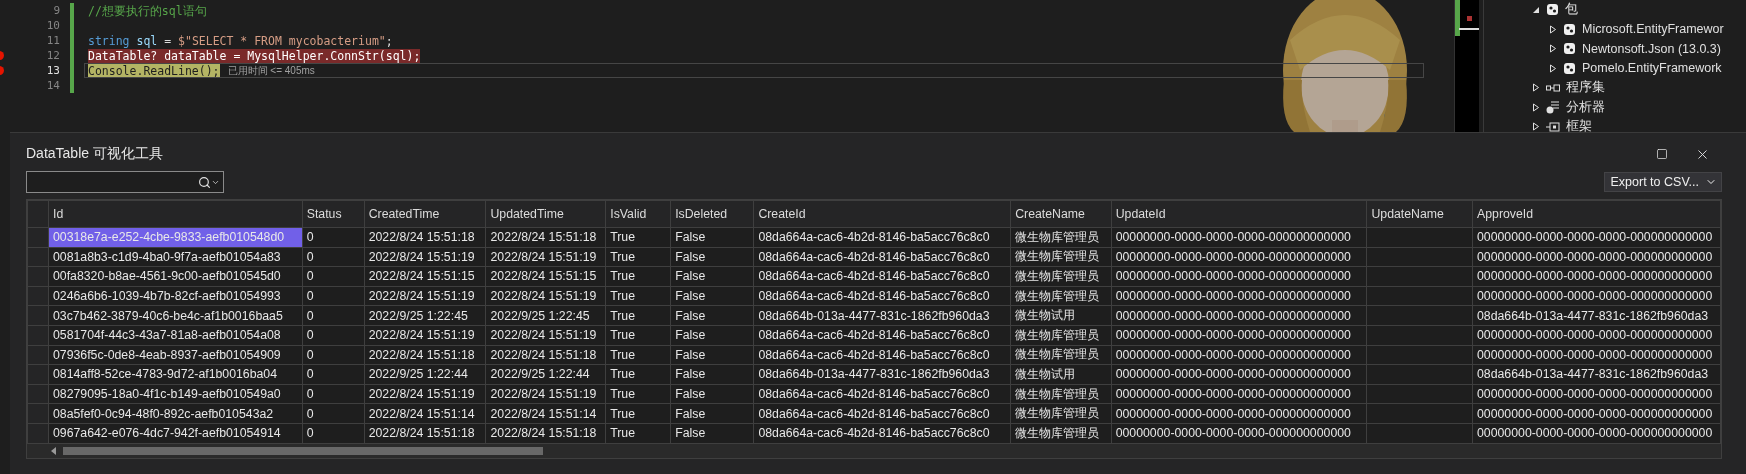 Image resolution: width=1746 pixels, height=474 pixels. I want to click on column-header: UpdatedTime, so click(545, 214).